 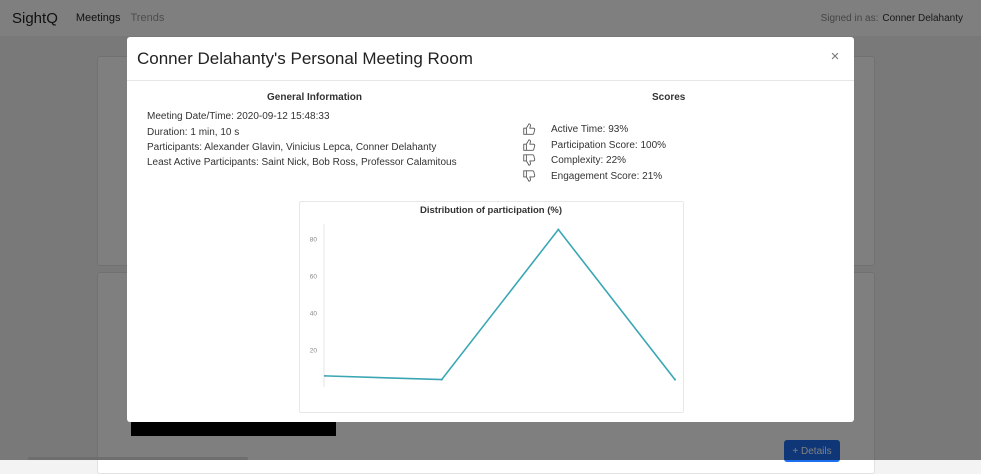 I want to click on score-participation: Participation Score: 100%, so click(x=594, y=145).